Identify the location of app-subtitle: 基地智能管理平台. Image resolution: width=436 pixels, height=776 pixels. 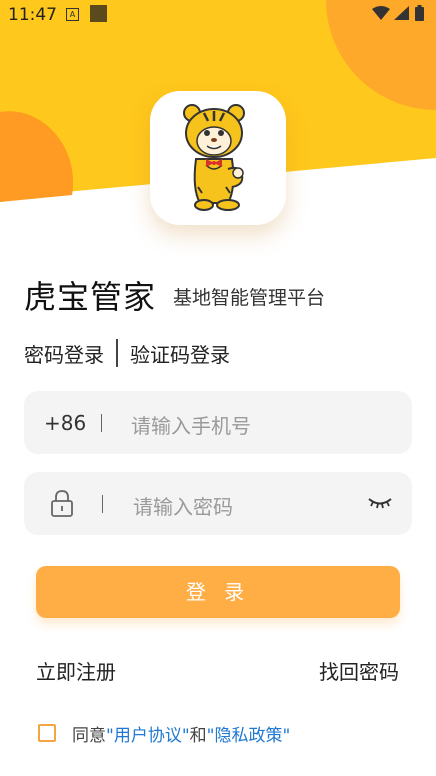
(249, 298).